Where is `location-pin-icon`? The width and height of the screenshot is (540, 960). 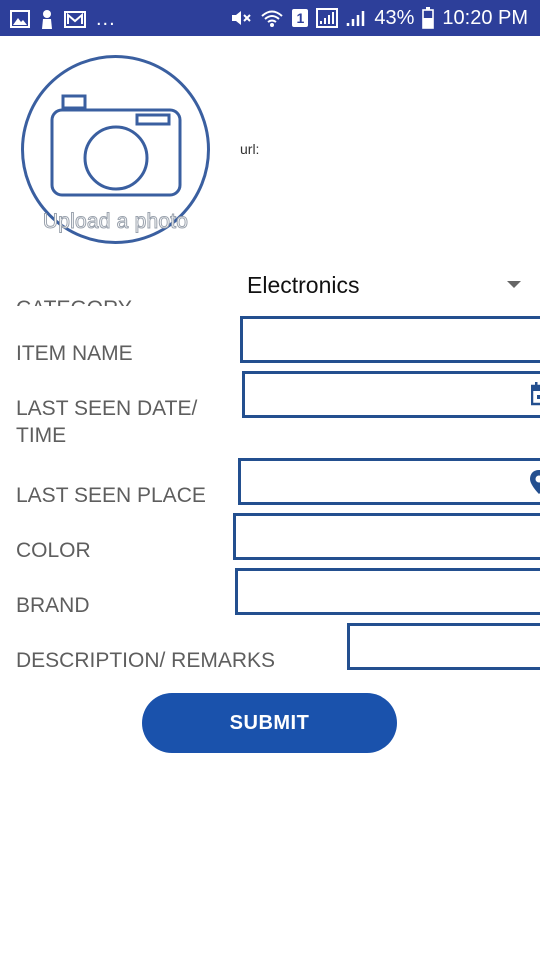 location-pin-icon is located at coordinates (534, 482).